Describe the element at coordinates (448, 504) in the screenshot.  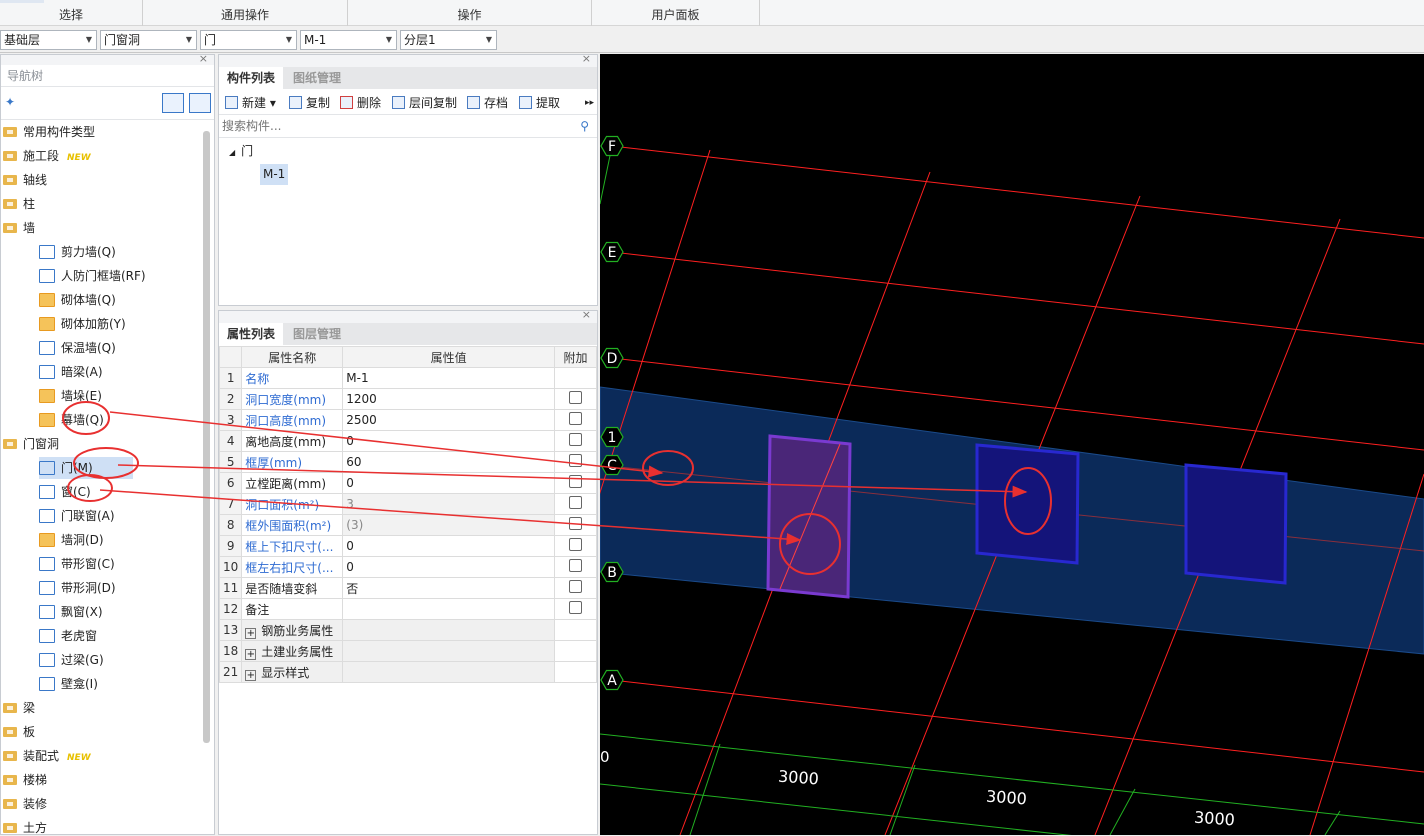
I see `property-value: 3` at that location.